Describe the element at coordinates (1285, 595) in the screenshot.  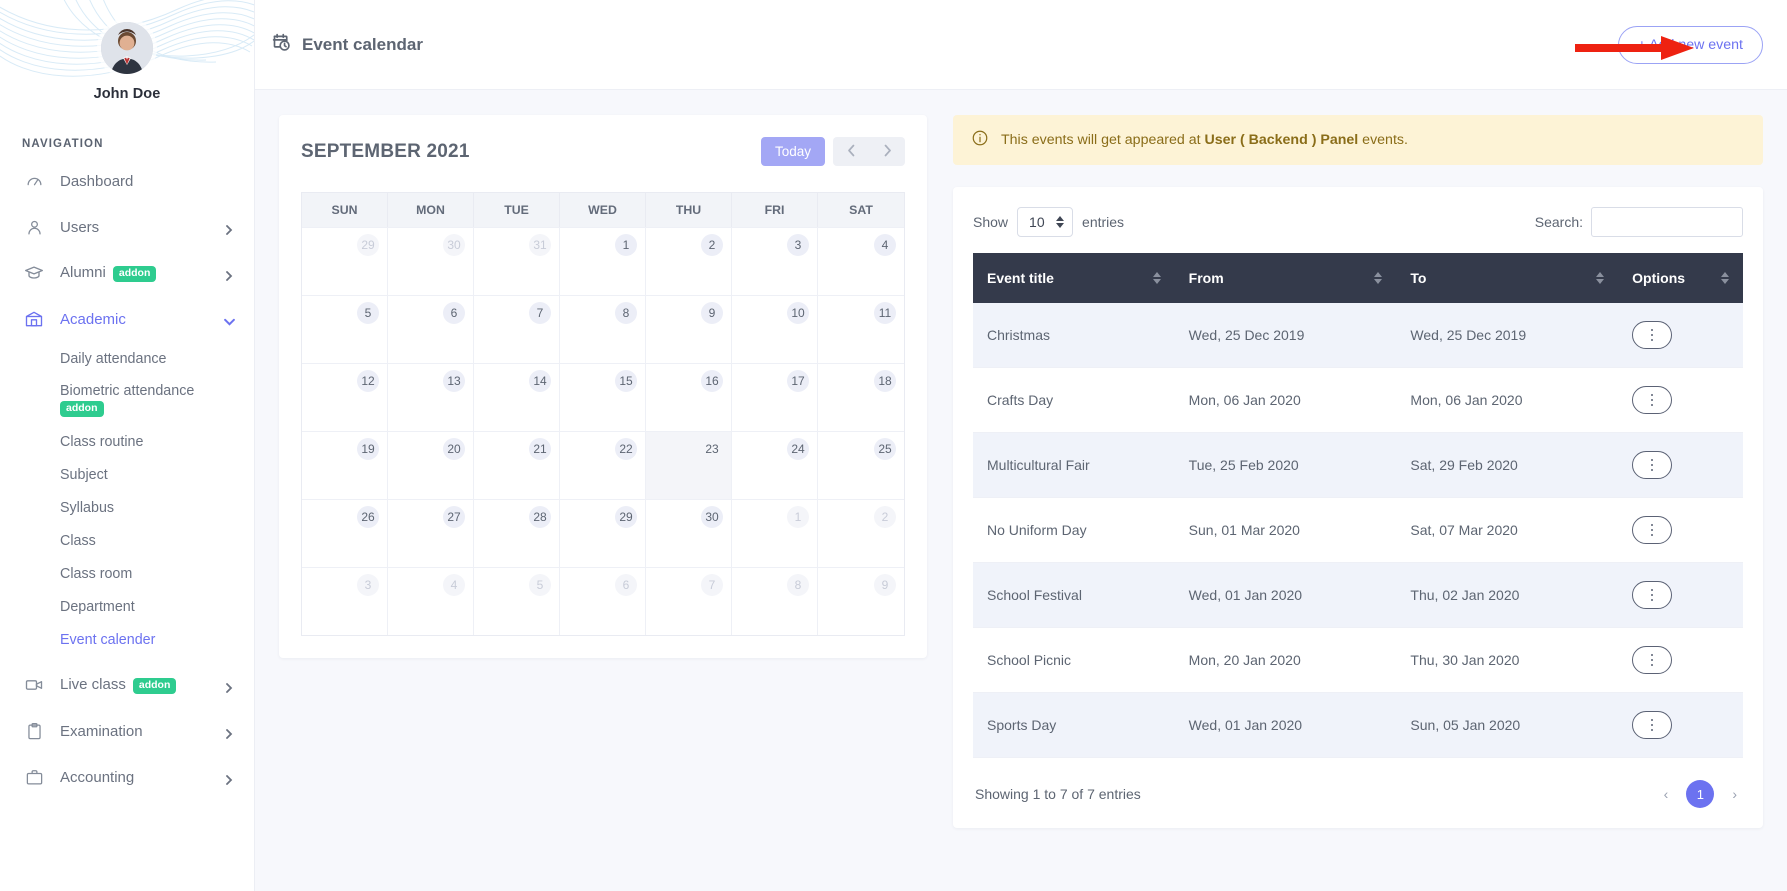
I see `table-cell-from: Wed, 01 Jan 2020` at that location.